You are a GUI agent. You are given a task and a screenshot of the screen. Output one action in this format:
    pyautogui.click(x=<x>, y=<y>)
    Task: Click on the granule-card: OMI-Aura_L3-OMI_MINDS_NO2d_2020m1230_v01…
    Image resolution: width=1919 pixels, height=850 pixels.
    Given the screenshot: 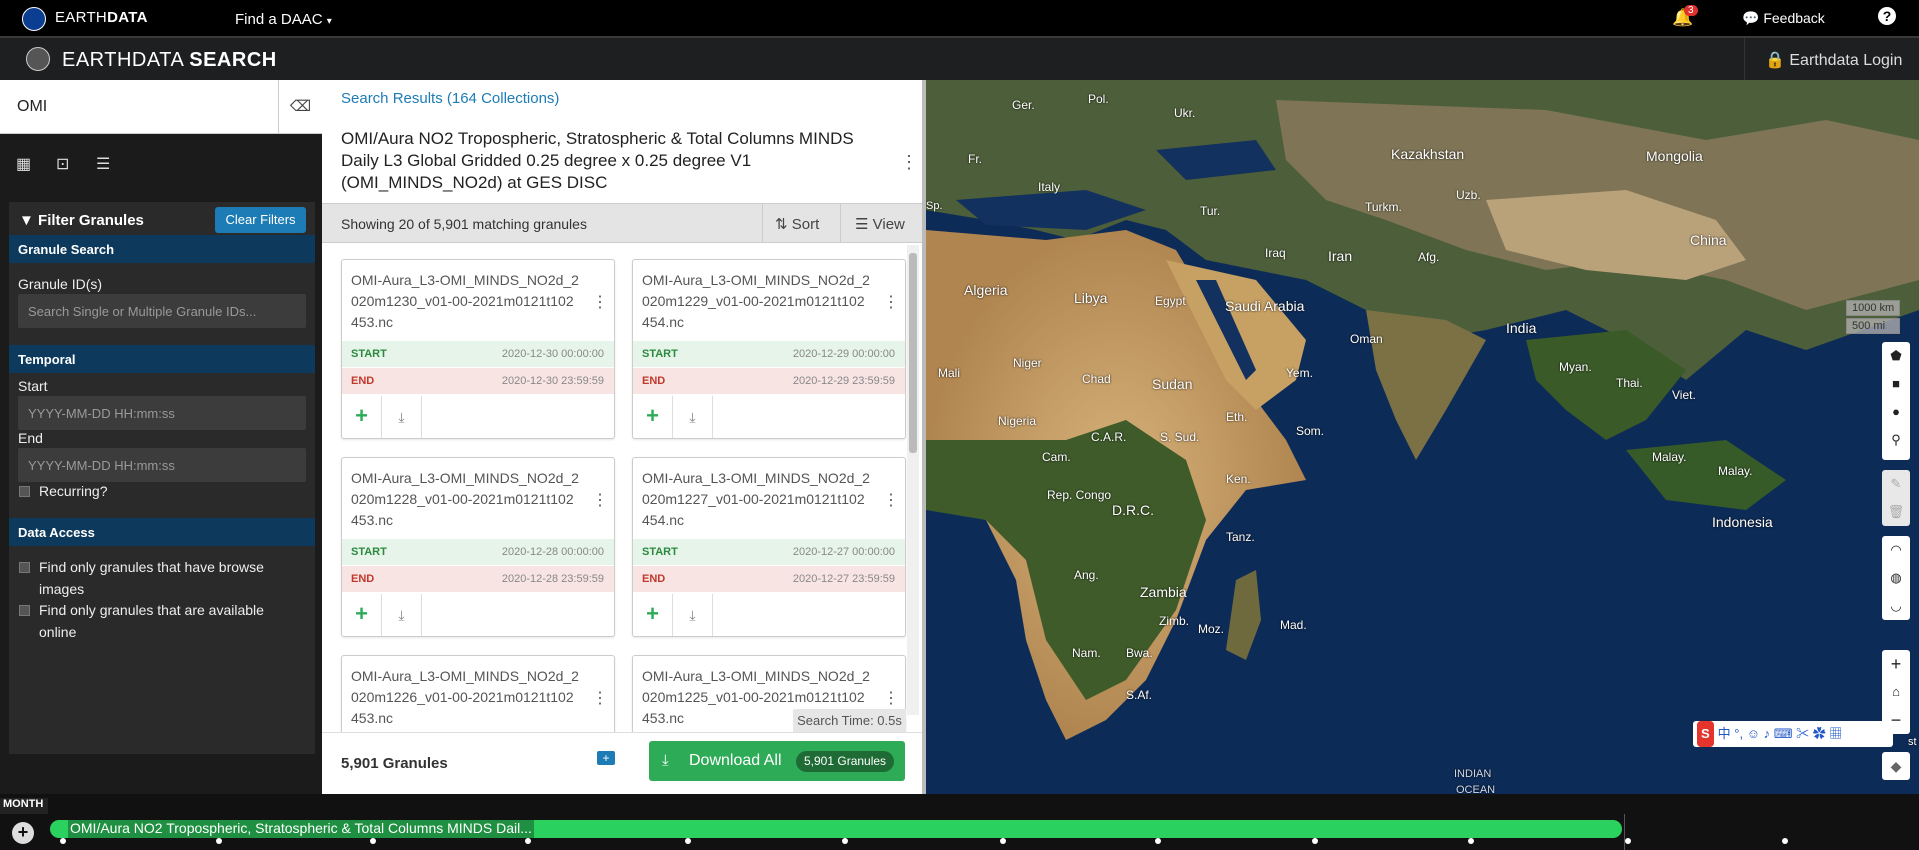 What is the action you would take?
    pyautogui.click(x=478, y=349)
    